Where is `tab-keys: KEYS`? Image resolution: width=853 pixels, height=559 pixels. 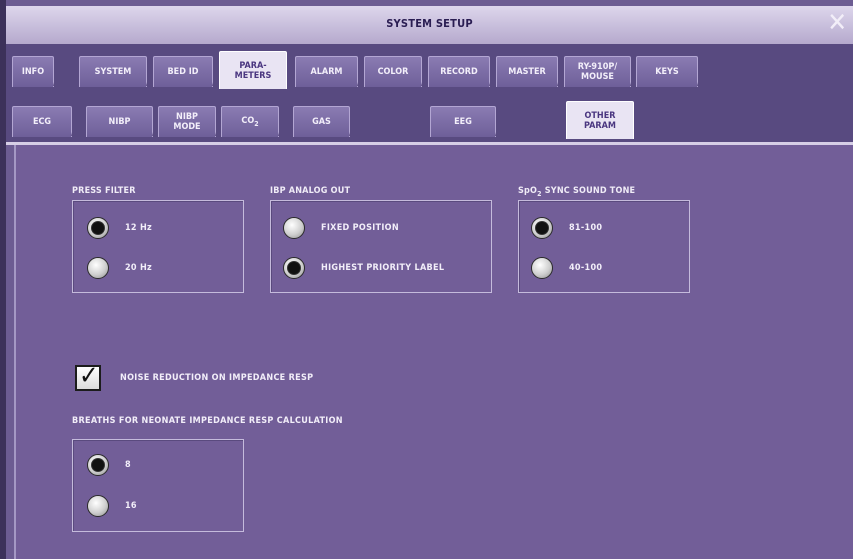 tab-keys: KEYS is located at coordinates (670, 71).